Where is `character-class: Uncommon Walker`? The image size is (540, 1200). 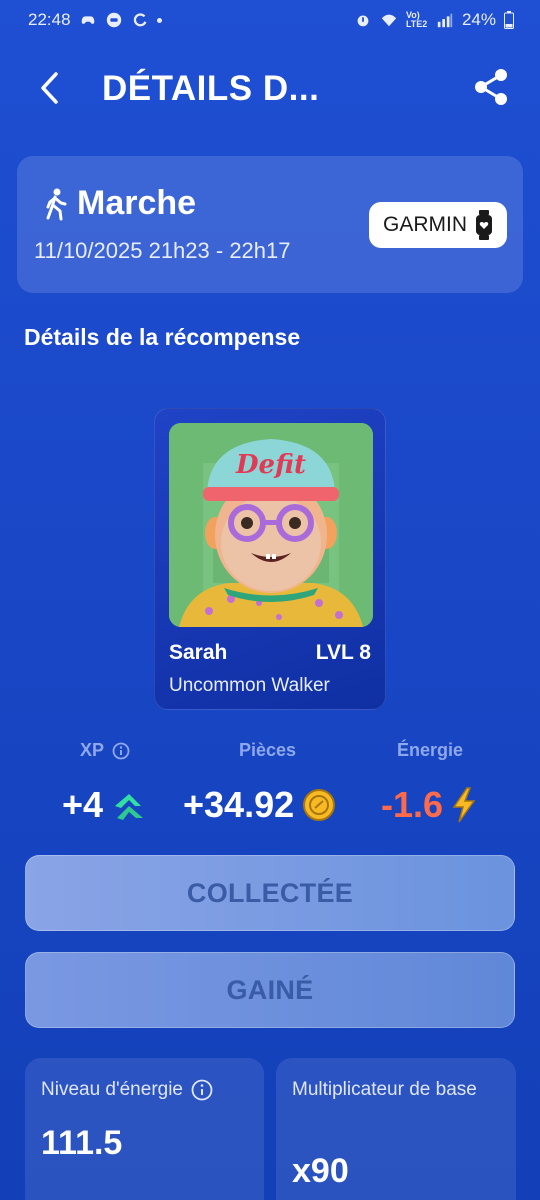
character-class: Uncommon Walker is located at coordinates (249, 685).